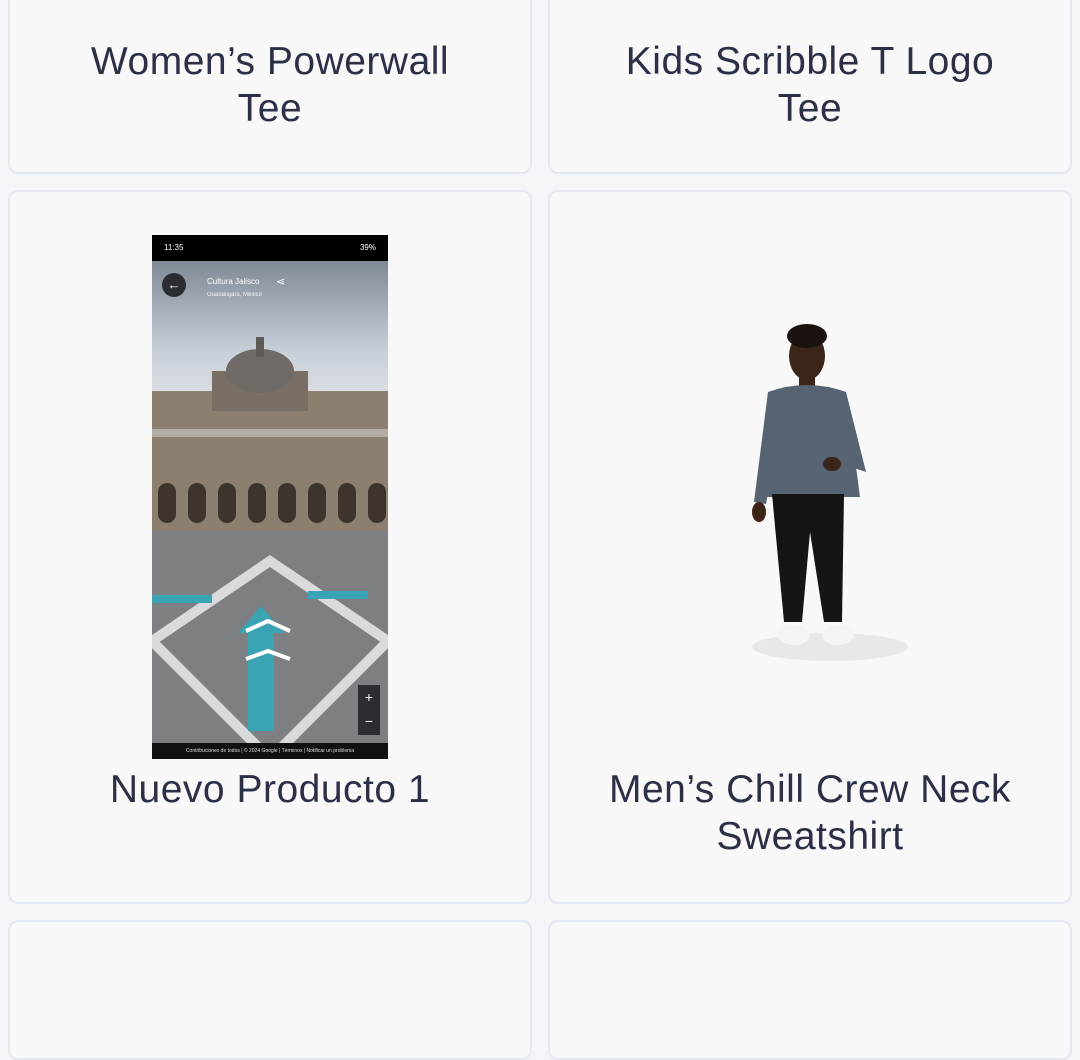 The image size is (1080, 1060). Describe the element at coordinates (810, 813) in the screenshot. I see `product-title: Men’s Chill Crew Neck Sweatshirt` at that location.